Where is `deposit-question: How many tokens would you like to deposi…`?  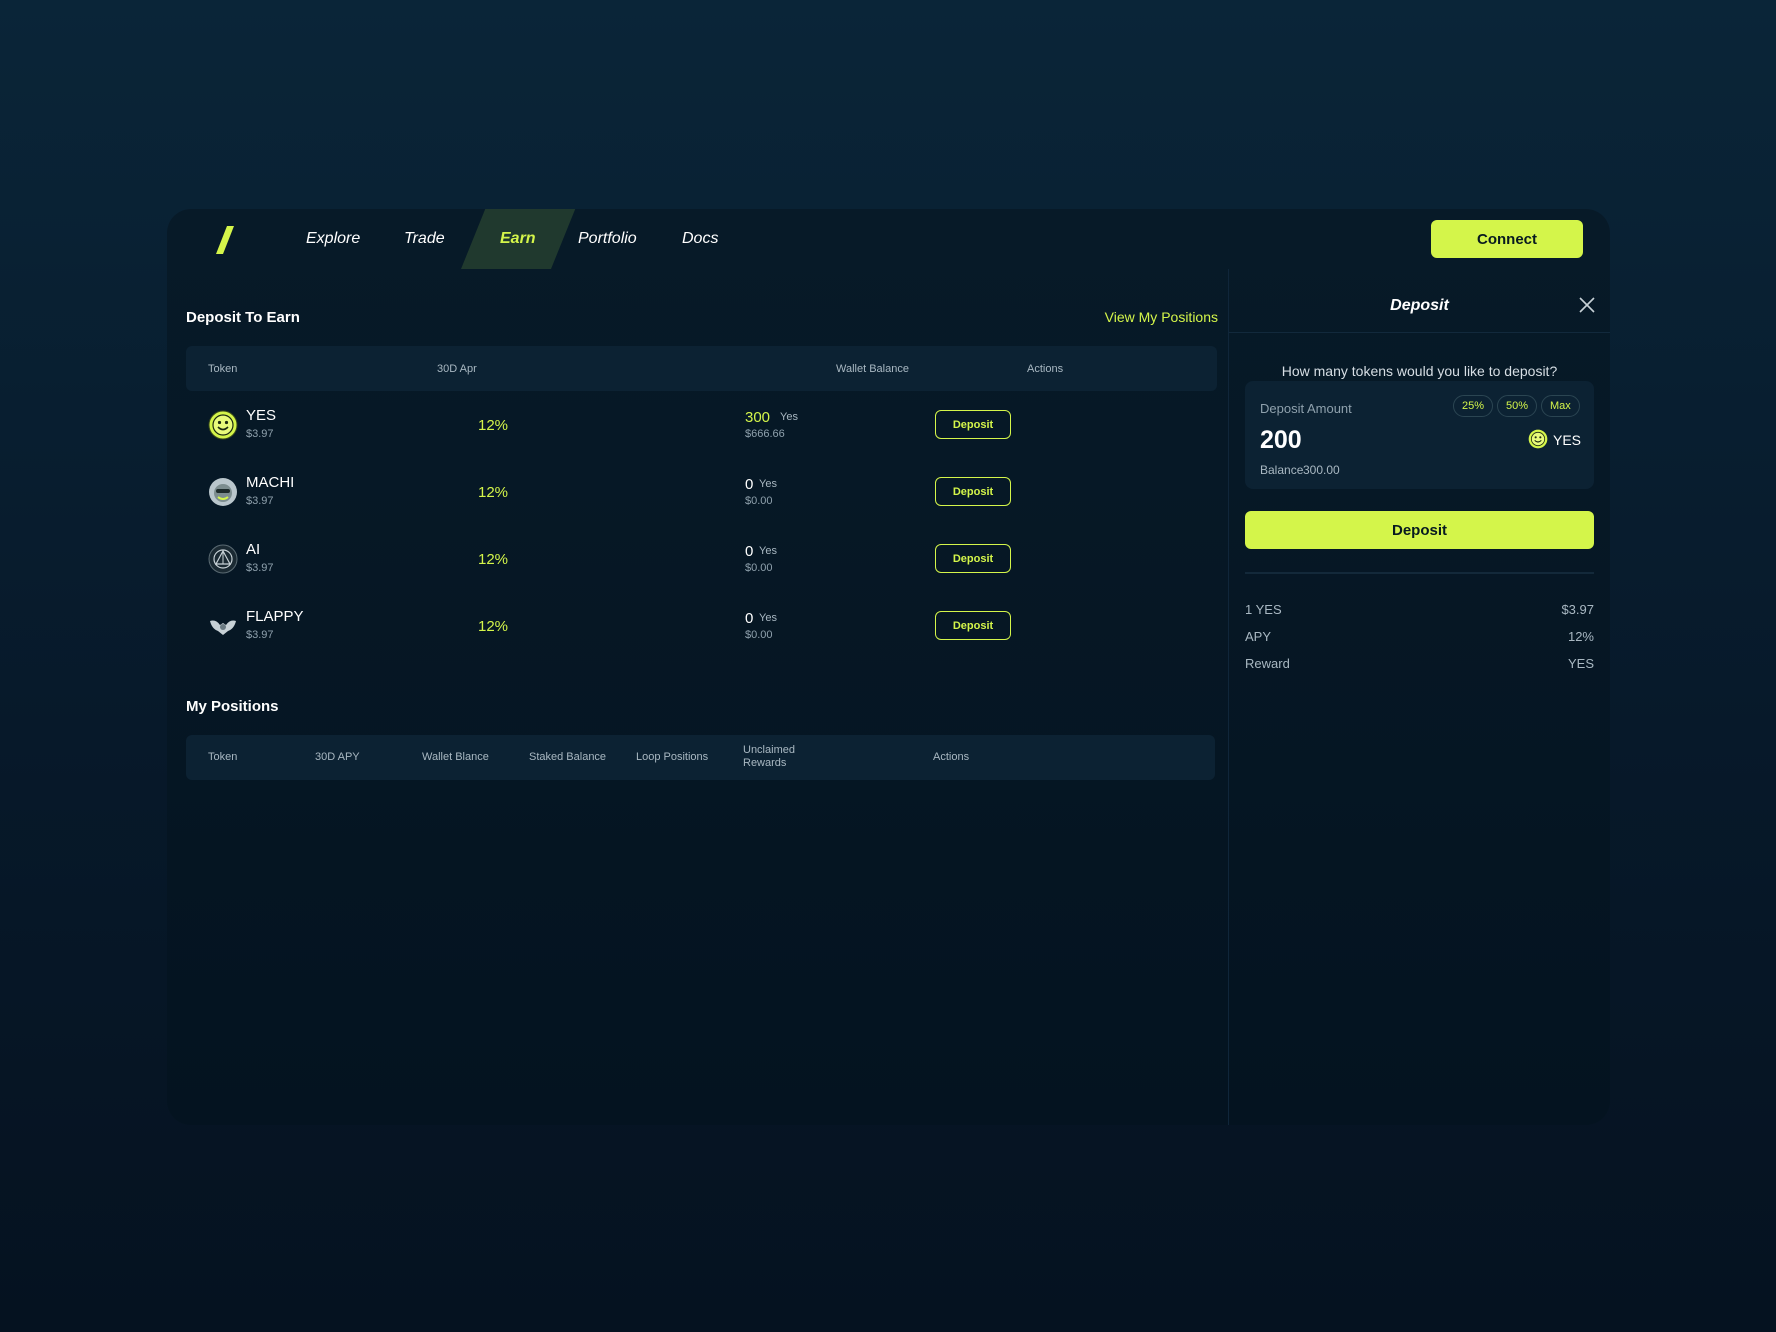
deposit-question: How many tokens would you like to deposi… is located at coordinates (1419, 371).